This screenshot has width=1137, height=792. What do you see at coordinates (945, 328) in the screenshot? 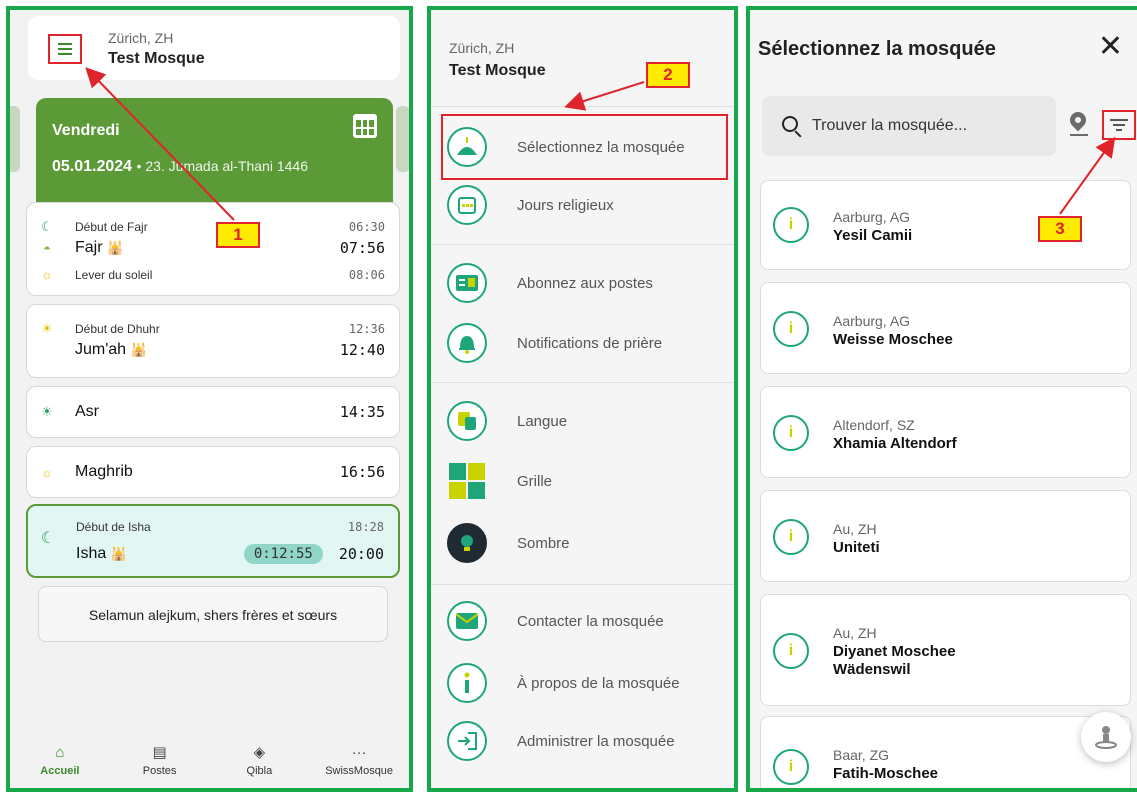
I see `mosque-list-item: i Aarburg, AG Weisse Moschee` at bounding box center [945, 328].